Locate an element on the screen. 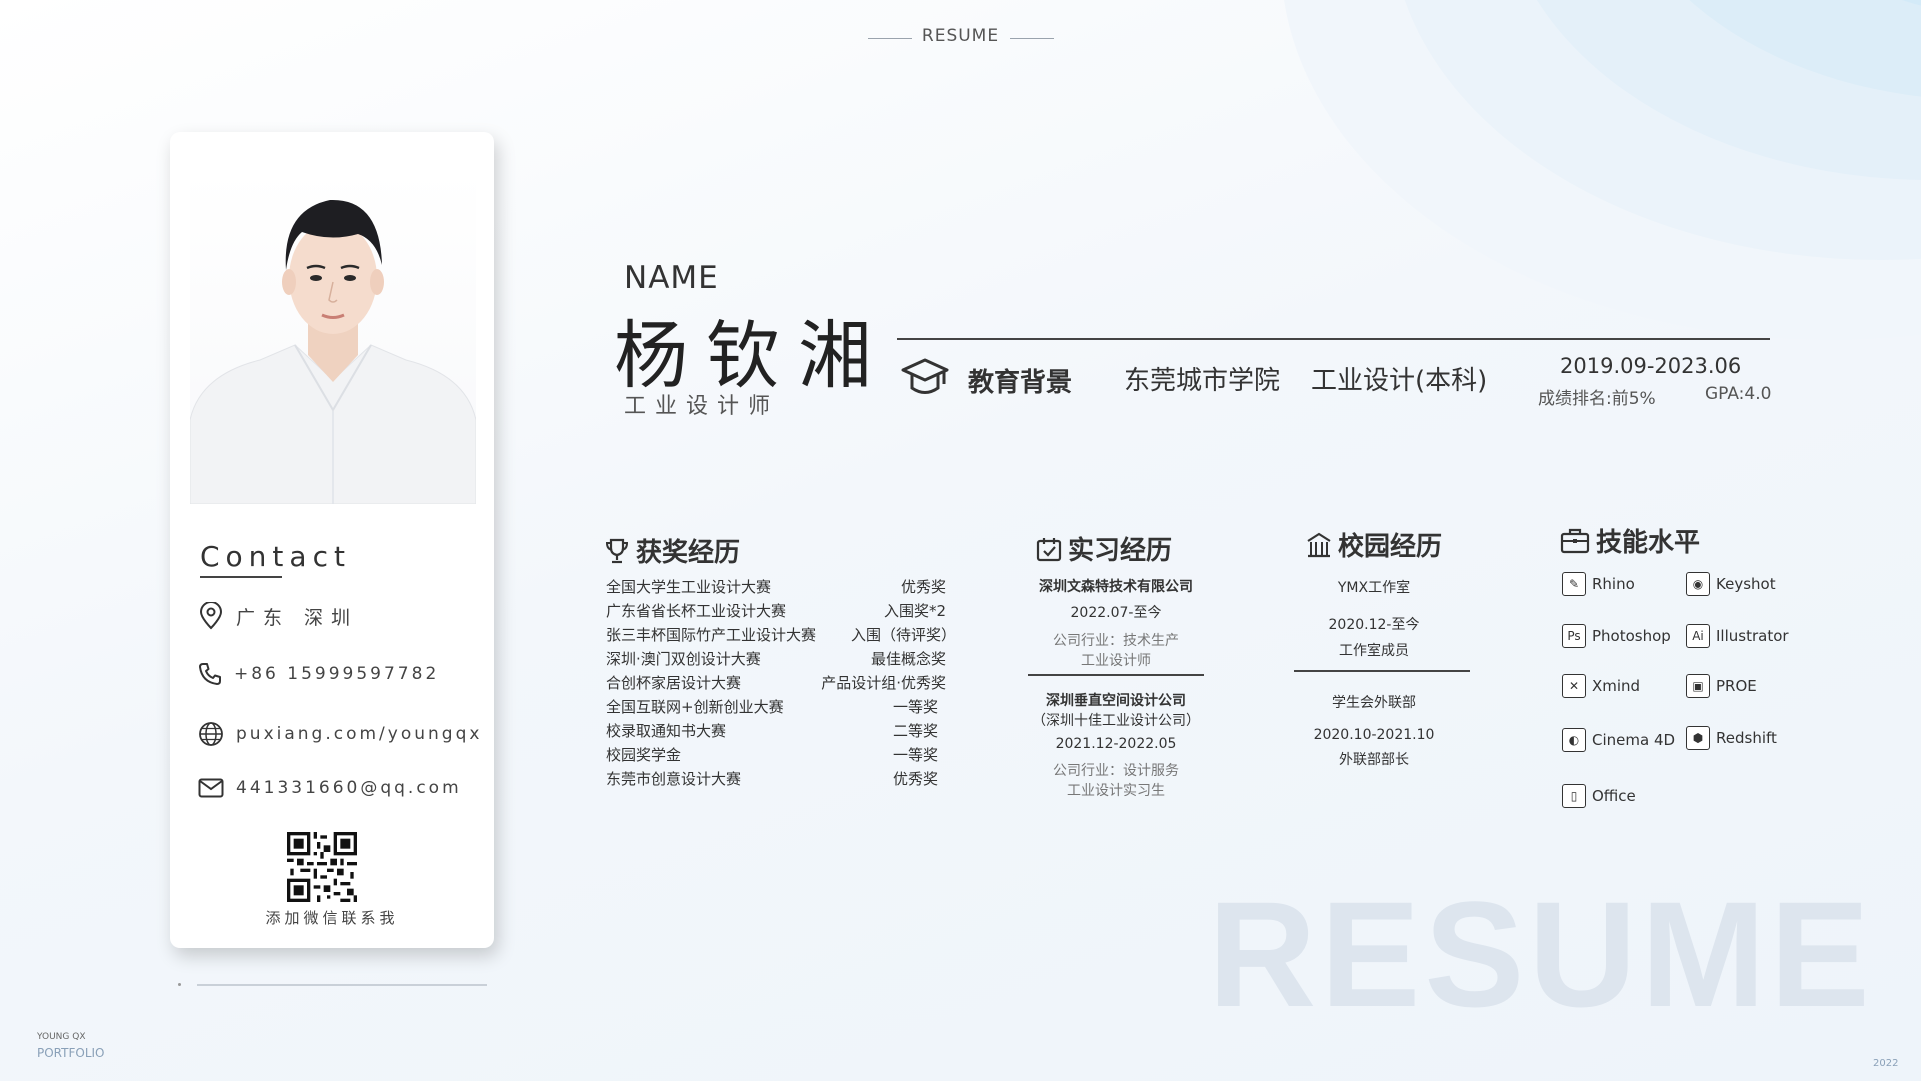 The image size is (1921, 1081). card-underline is located at coordinates (342, 985).